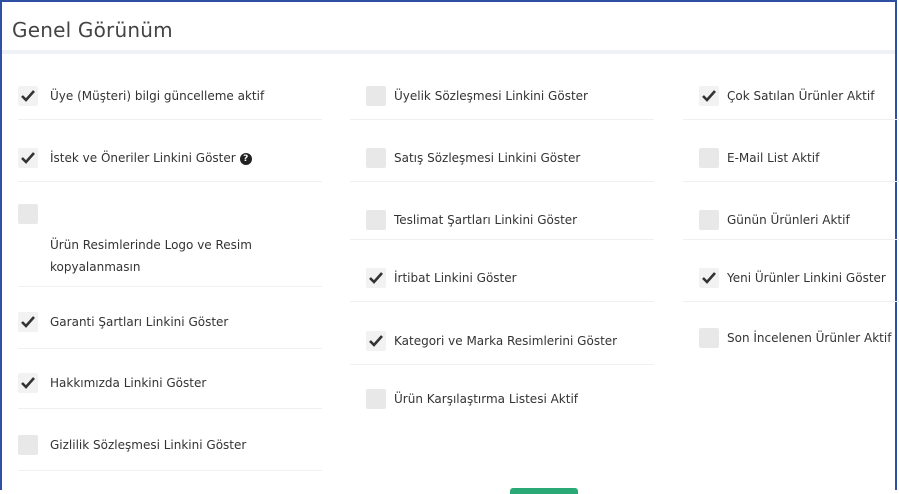  What do you see at coordinates (788, 220) in the screenshot?
I see `option-label: Günün Ürünleri Aktif` at bounding box center [788, 220].